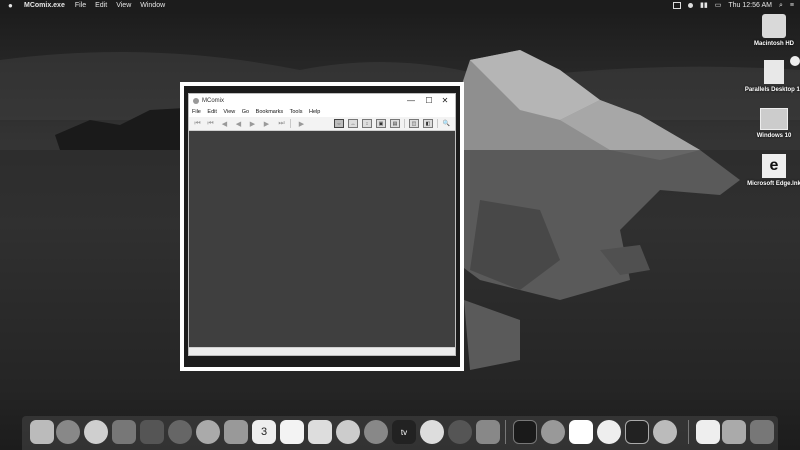 The width and height of the screenshot is (800, 450). What do you see at coordinates (609, 432) in the screenshot?
I see `textedit-icon` at bounding box center [609, 432].